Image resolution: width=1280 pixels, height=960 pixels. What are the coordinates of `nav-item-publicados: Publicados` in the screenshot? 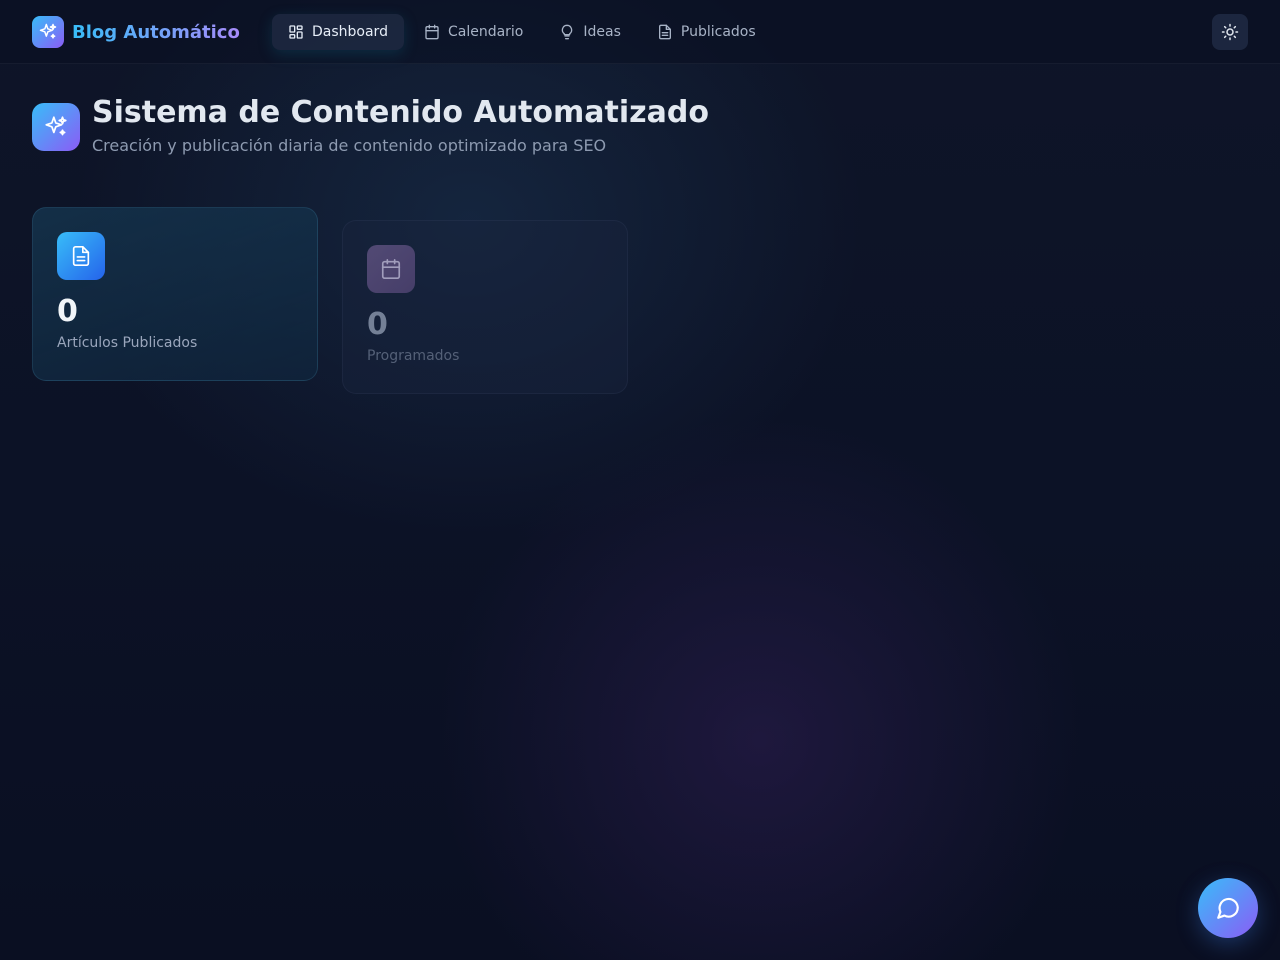 It's located at (706, 32).